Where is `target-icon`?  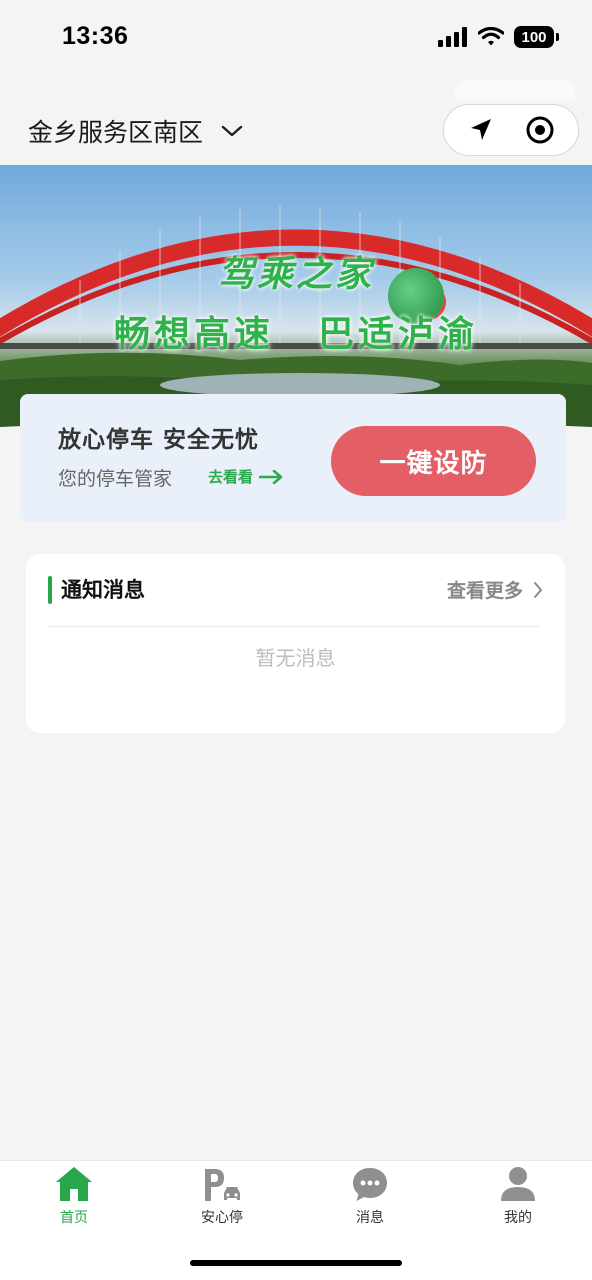 target-icon is located at coordinates (540, 130).